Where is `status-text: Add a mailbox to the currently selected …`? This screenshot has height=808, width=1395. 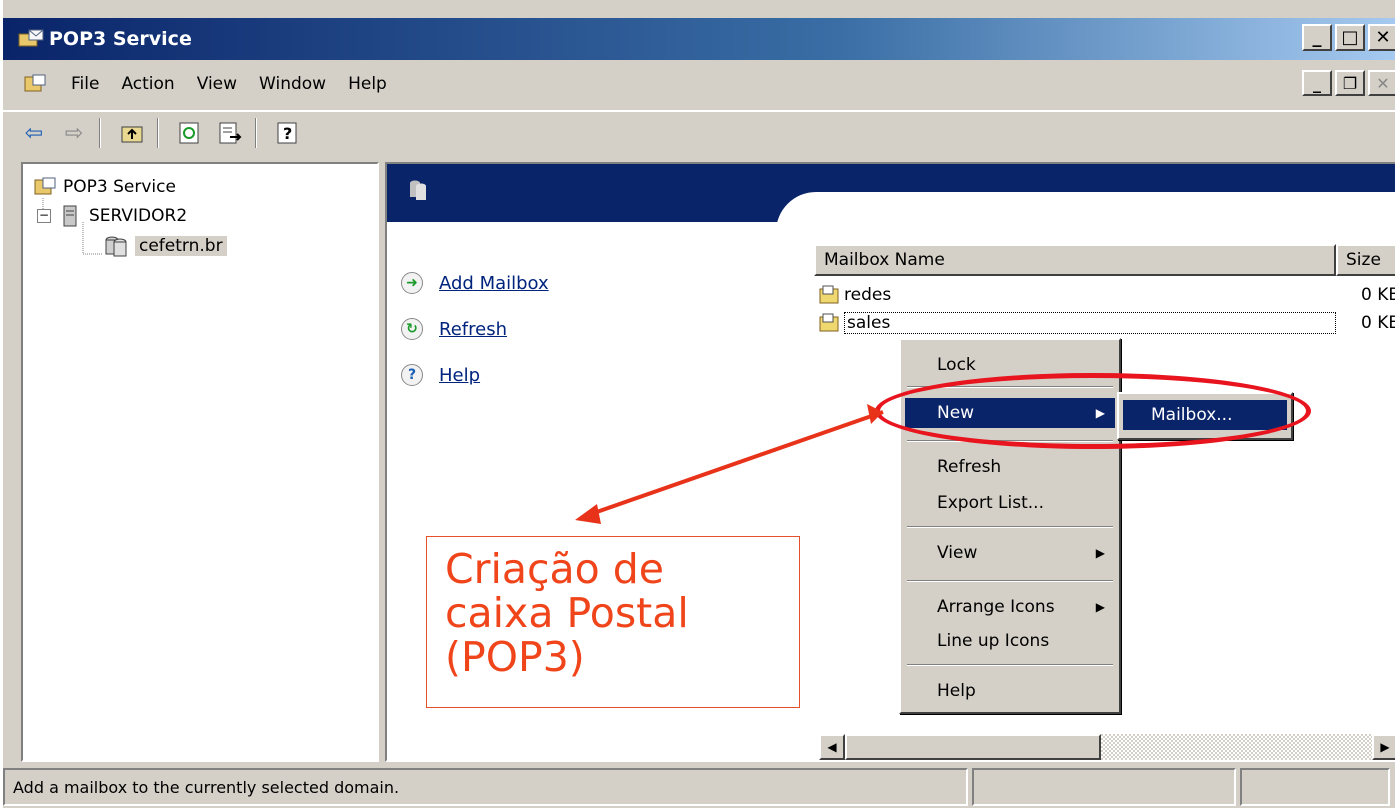 status-text: Add a mailbox to the currently selected … is located at coordinates (485, 787).